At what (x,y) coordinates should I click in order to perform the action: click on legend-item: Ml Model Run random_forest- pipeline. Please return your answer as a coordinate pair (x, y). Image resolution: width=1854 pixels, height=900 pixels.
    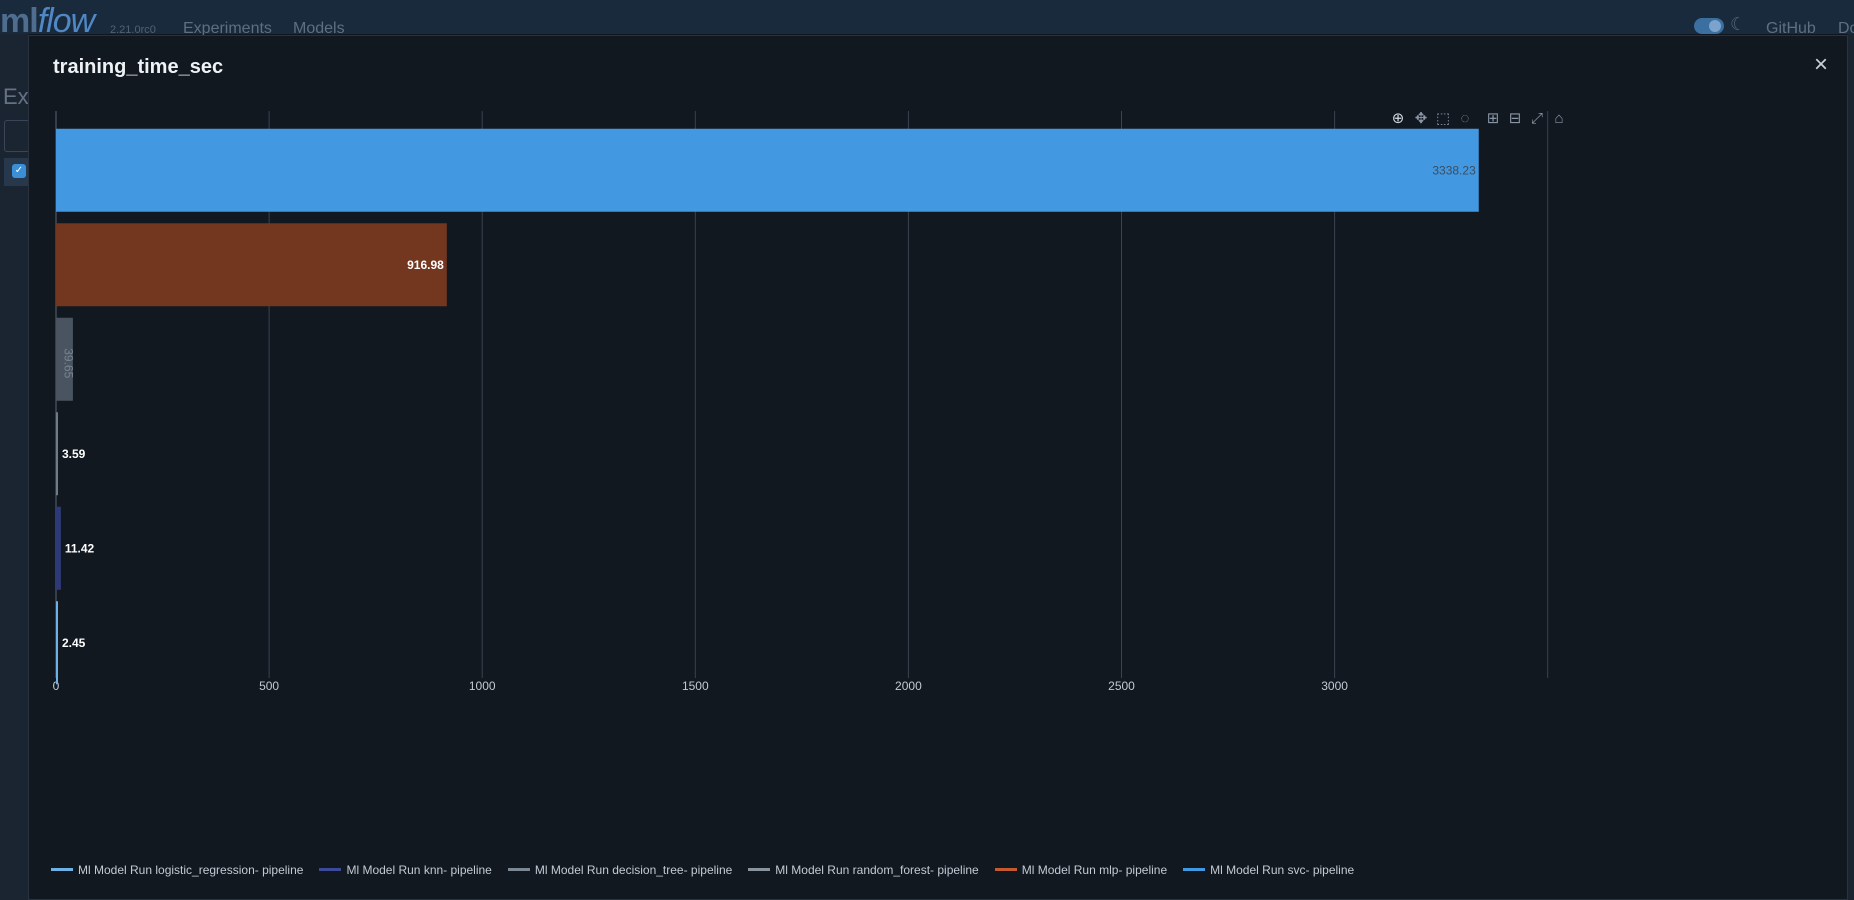
    Looking at the image, I should click on (863, 869).